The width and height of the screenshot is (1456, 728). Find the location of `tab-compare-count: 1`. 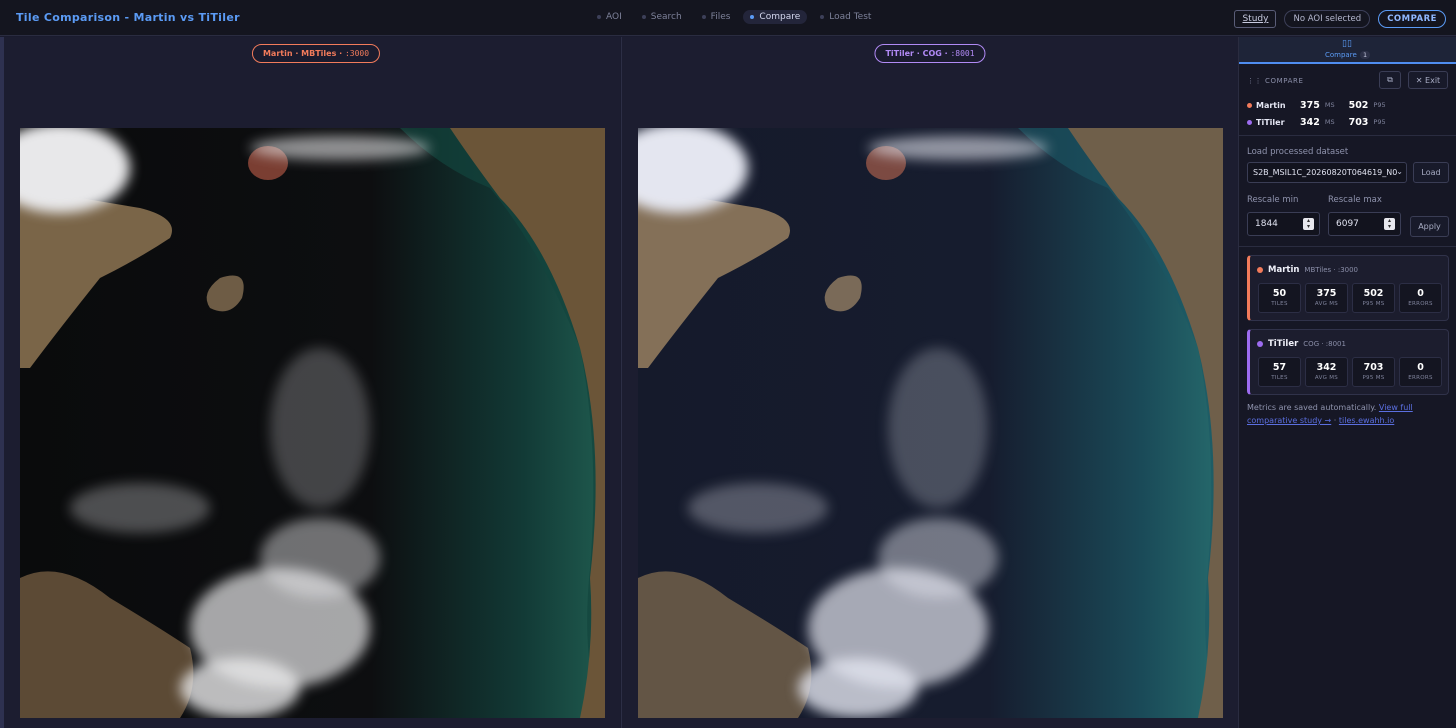

tab-compare-count: 1 is located at coordinates (1365, 55).